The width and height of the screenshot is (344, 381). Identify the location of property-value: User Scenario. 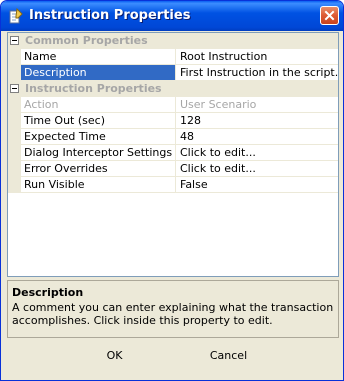
(257, 105).